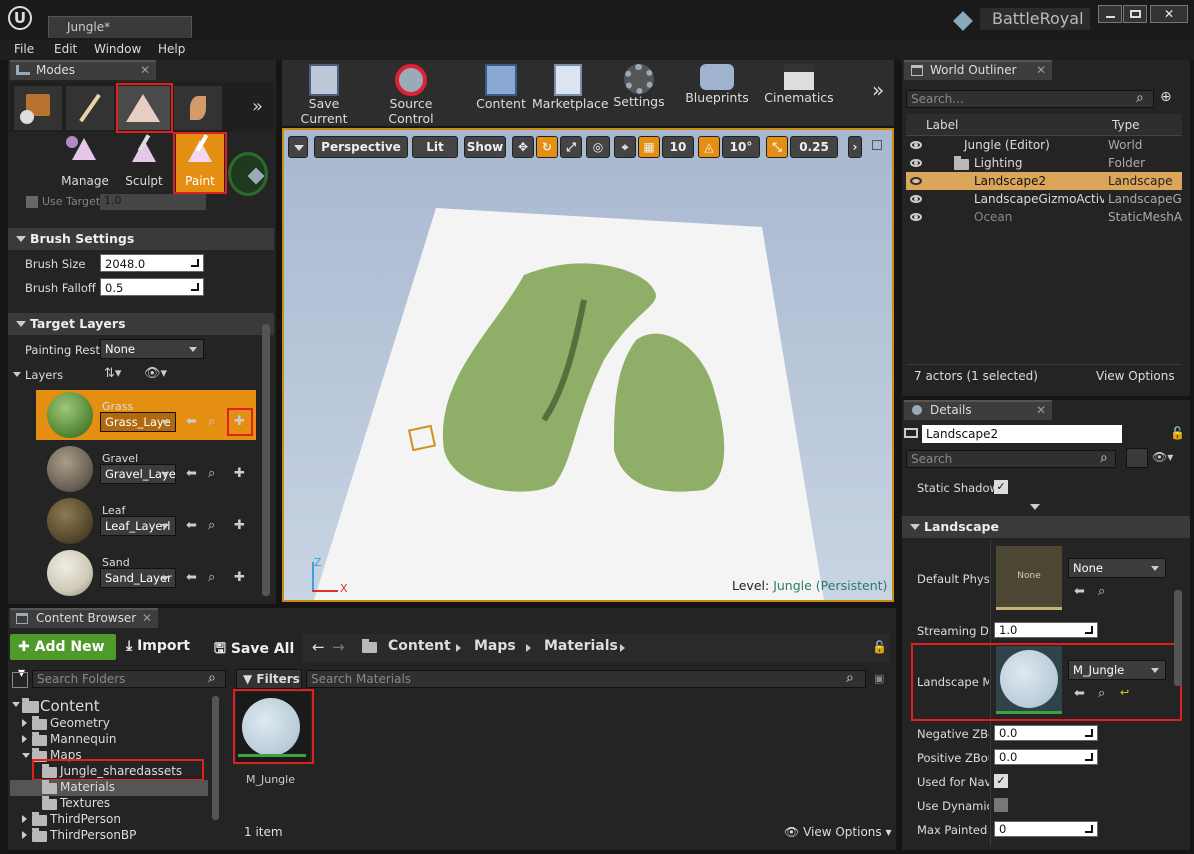 The height and width of the screenshot is (854, 1194). I want to click on details-visibility-icon: 👁▾, so click(1162, 457).